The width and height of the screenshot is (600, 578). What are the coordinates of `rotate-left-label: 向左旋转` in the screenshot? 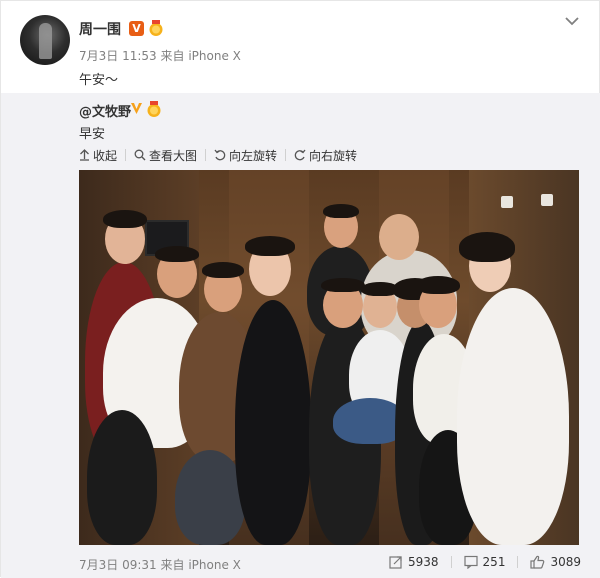 It's located at (253, 155).